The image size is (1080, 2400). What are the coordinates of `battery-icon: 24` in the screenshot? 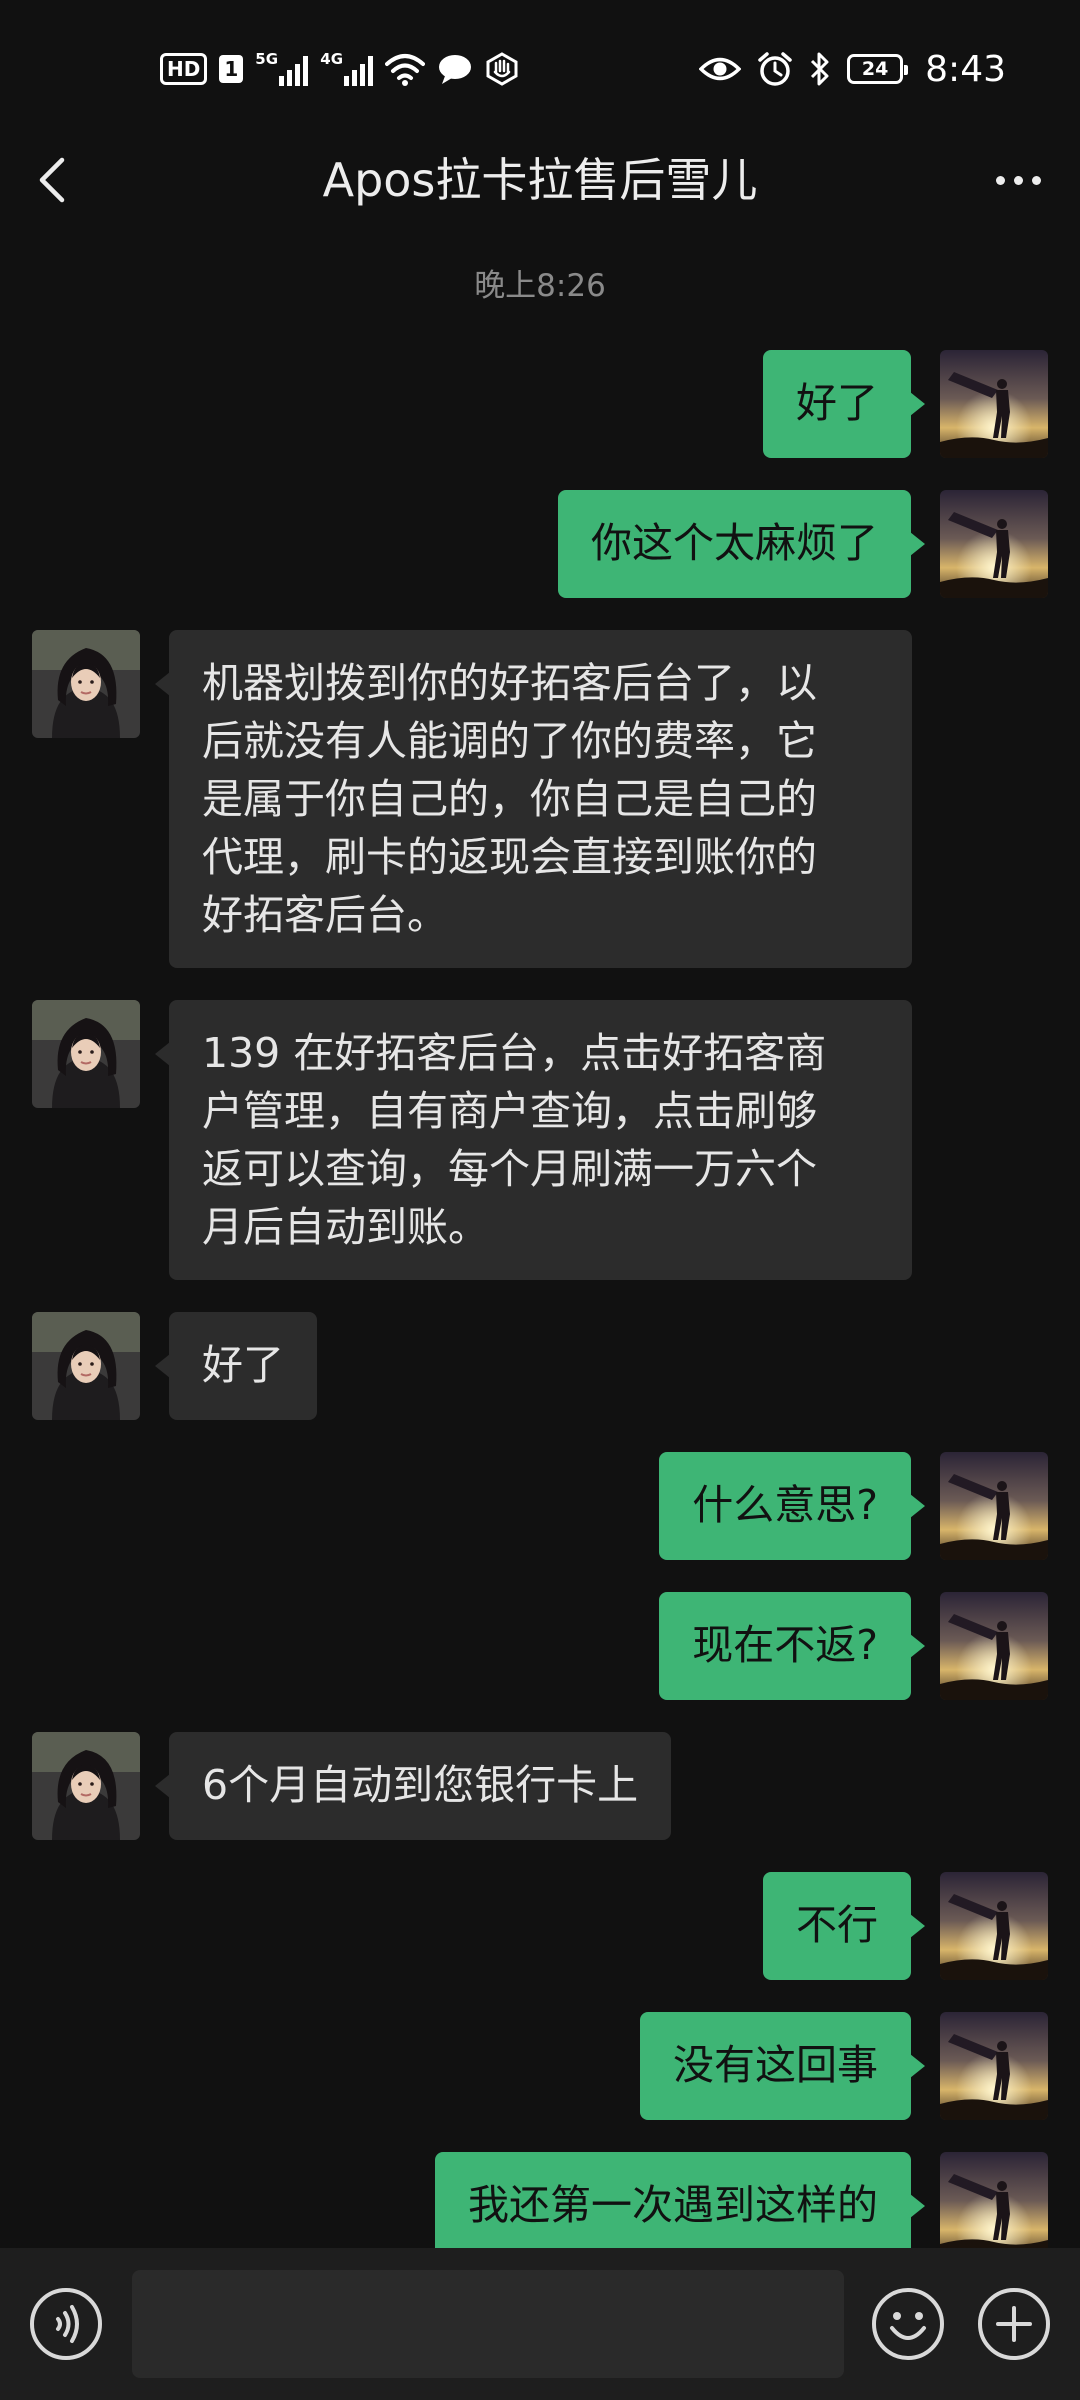 It's located at (878, 69).